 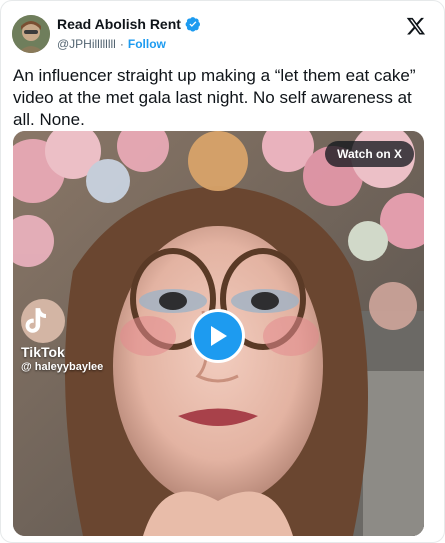 I want to click on tiktok-brand: TikTok, so click(x=43, y=352).